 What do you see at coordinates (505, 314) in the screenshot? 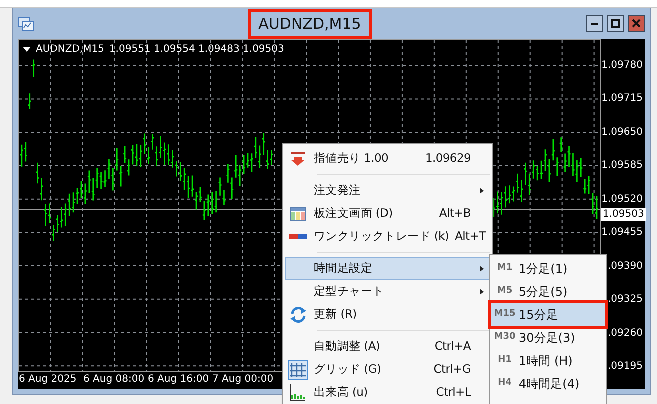
I see `timeframe-code: M15` at bounding box center [505, 314].